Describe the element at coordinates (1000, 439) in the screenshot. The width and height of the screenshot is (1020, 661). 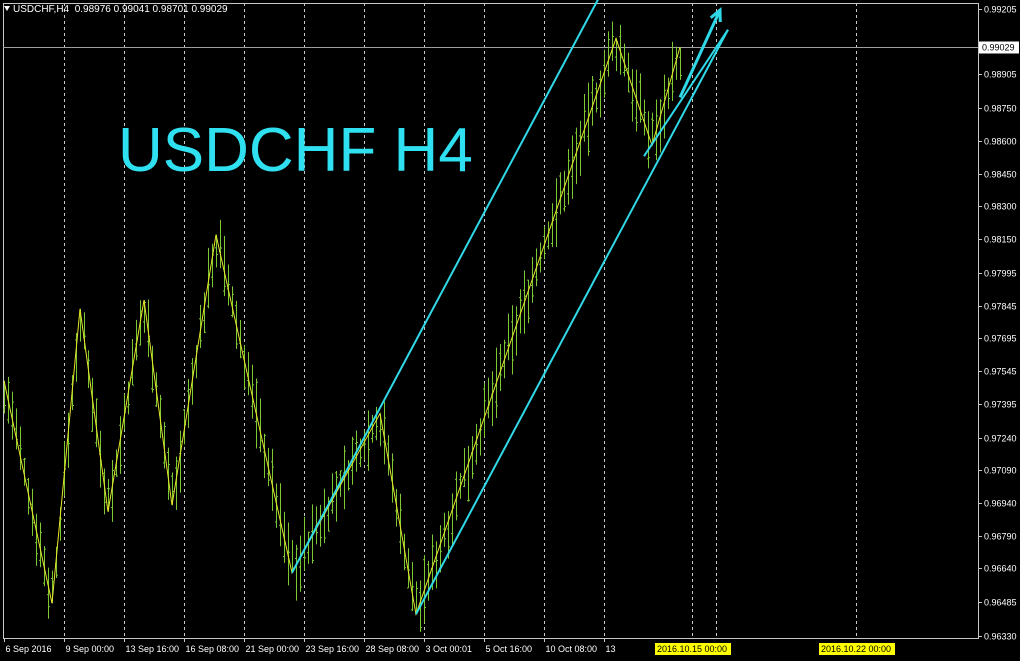
I see `y-tick-label: 0.97240` at that location.